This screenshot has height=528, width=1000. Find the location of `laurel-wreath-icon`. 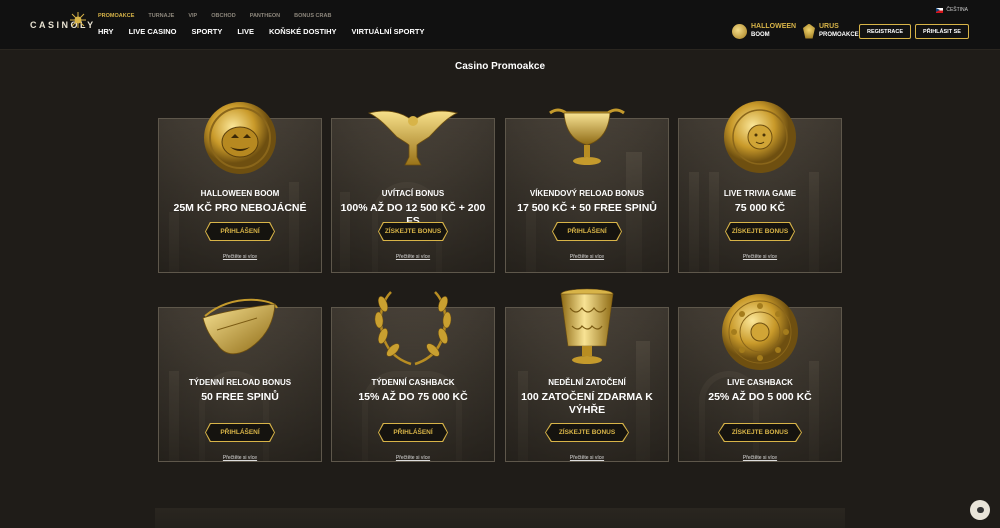

laurel-wreath-icon is located at coordinates (413, 328).